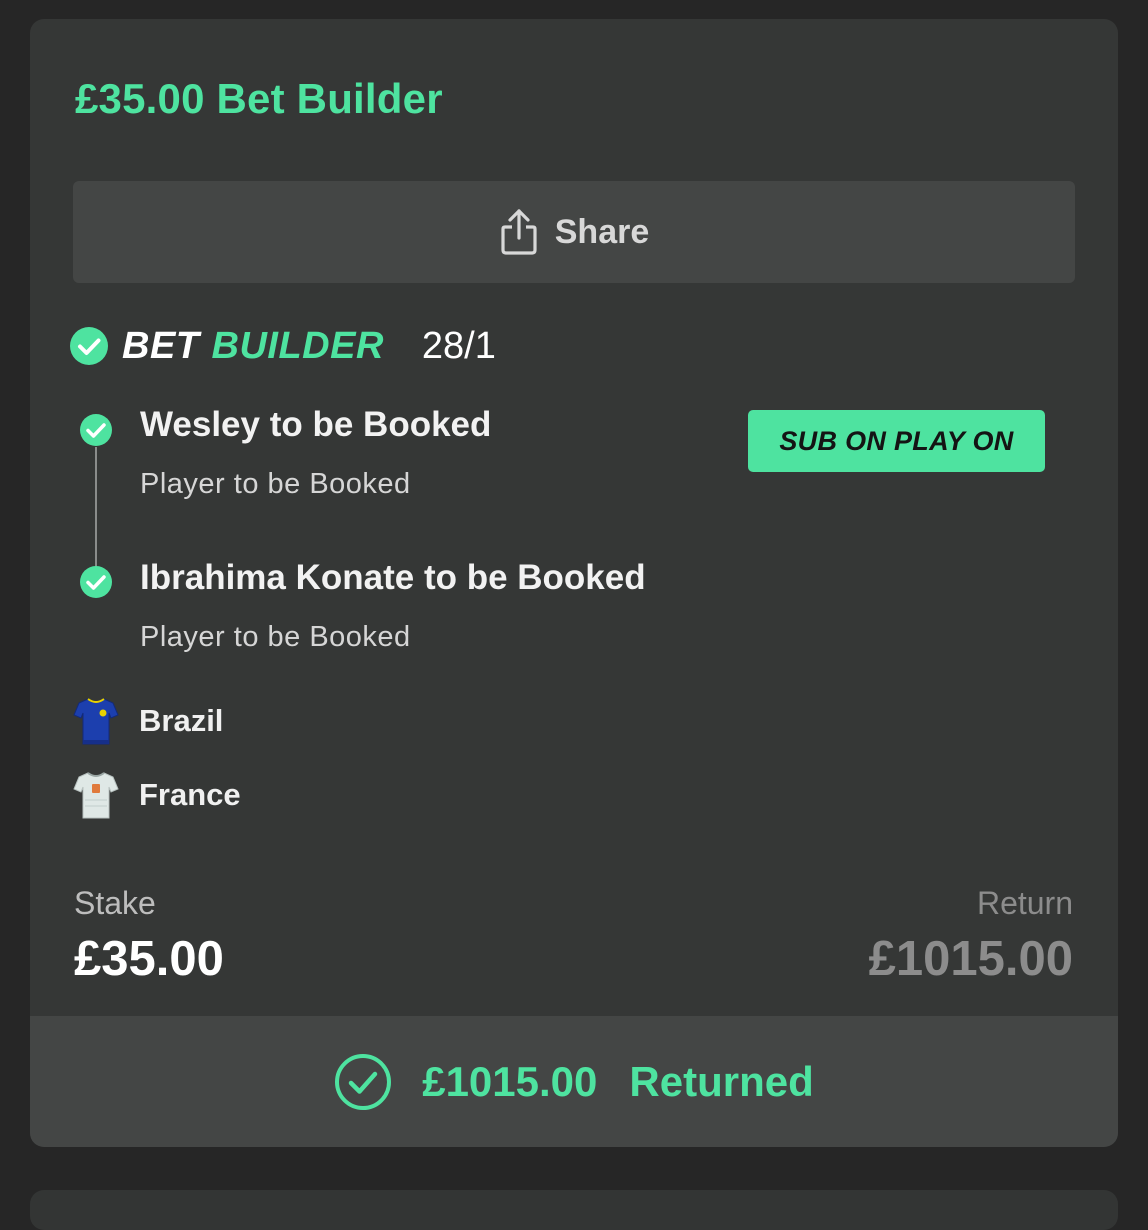  I want to click on return-value: £1015.00, so click(970, 959).